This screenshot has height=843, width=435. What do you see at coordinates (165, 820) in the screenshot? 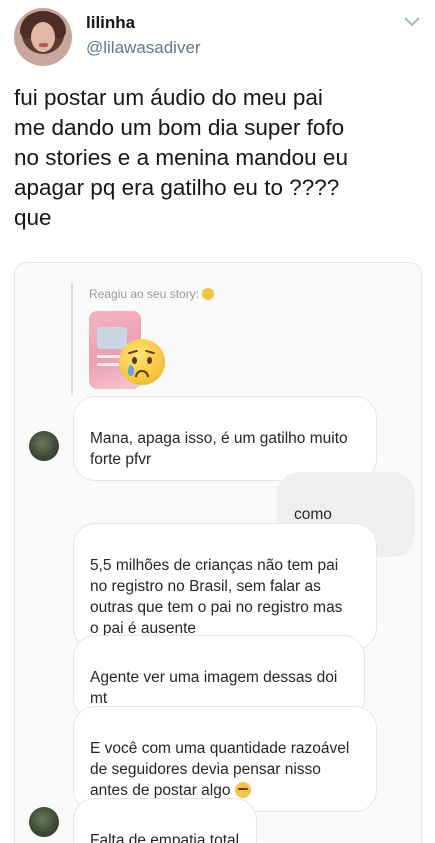
I see `message-bubble: Falta de empatia total` at bounding box center [165, 820].